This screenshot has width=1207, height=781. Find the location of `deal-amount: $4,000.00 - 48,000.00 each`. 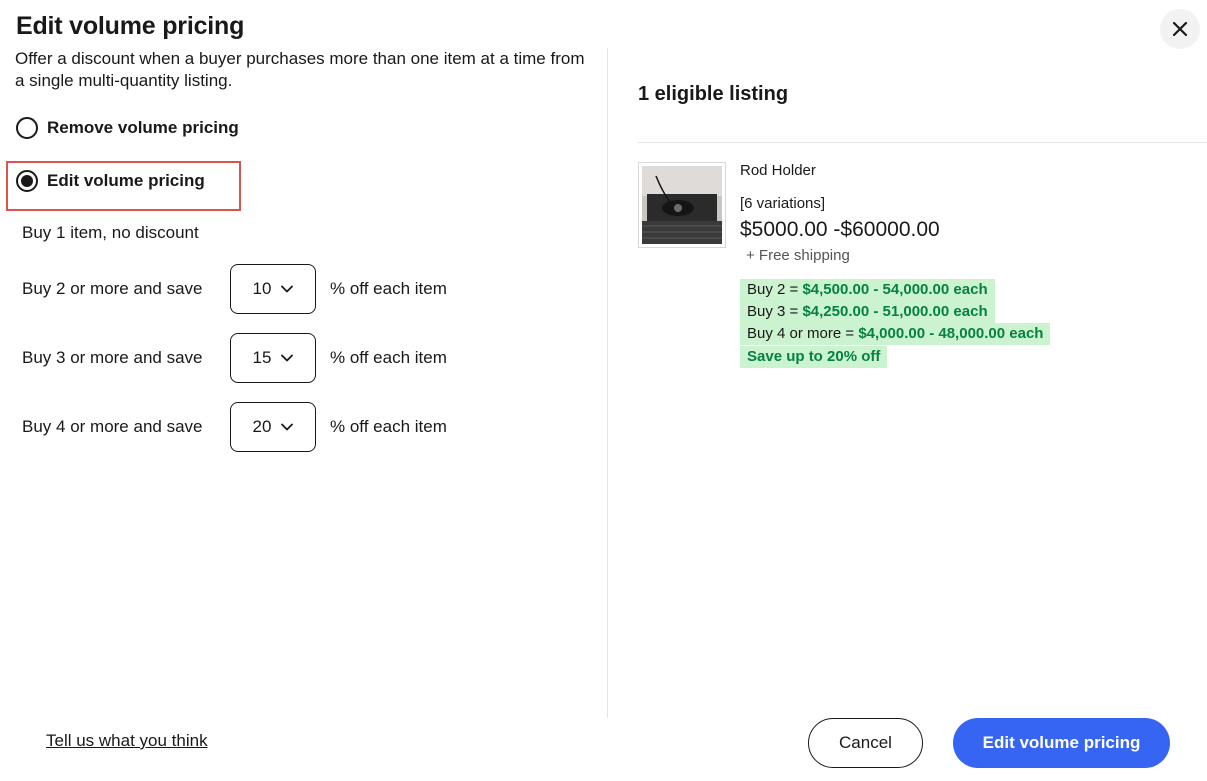

deal-amount: $4,000.00 - 48,000.00 each is located at coordinates (951, 333).